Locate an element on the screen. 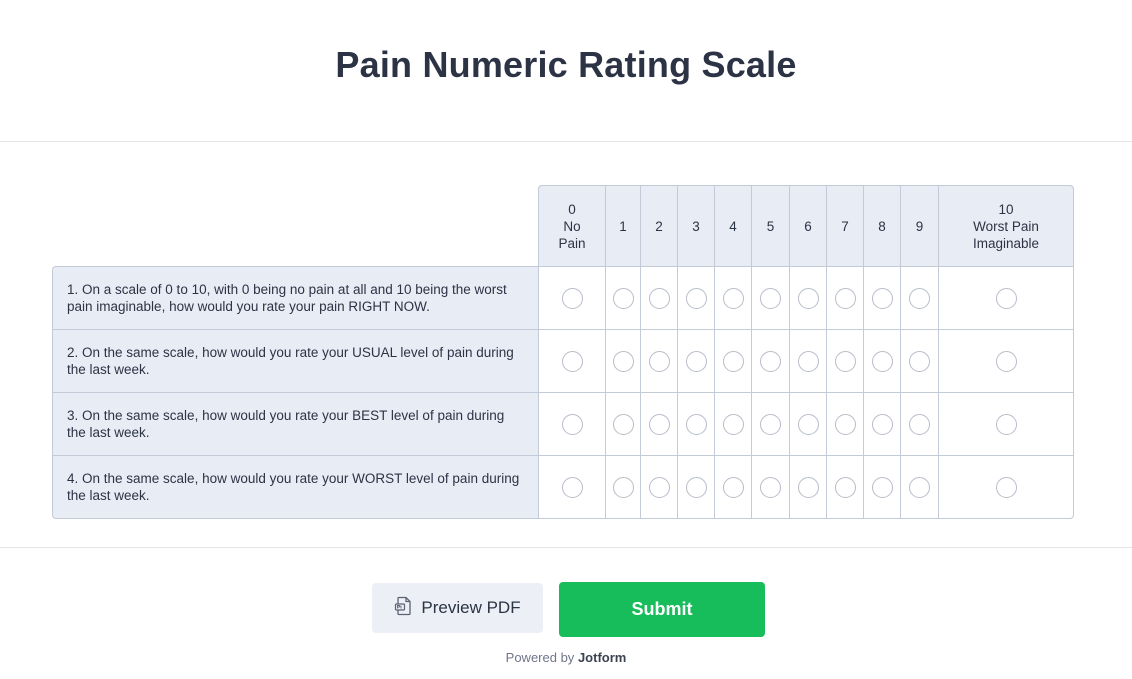  column-header-3: 3 is located at coordinates (695, 225).